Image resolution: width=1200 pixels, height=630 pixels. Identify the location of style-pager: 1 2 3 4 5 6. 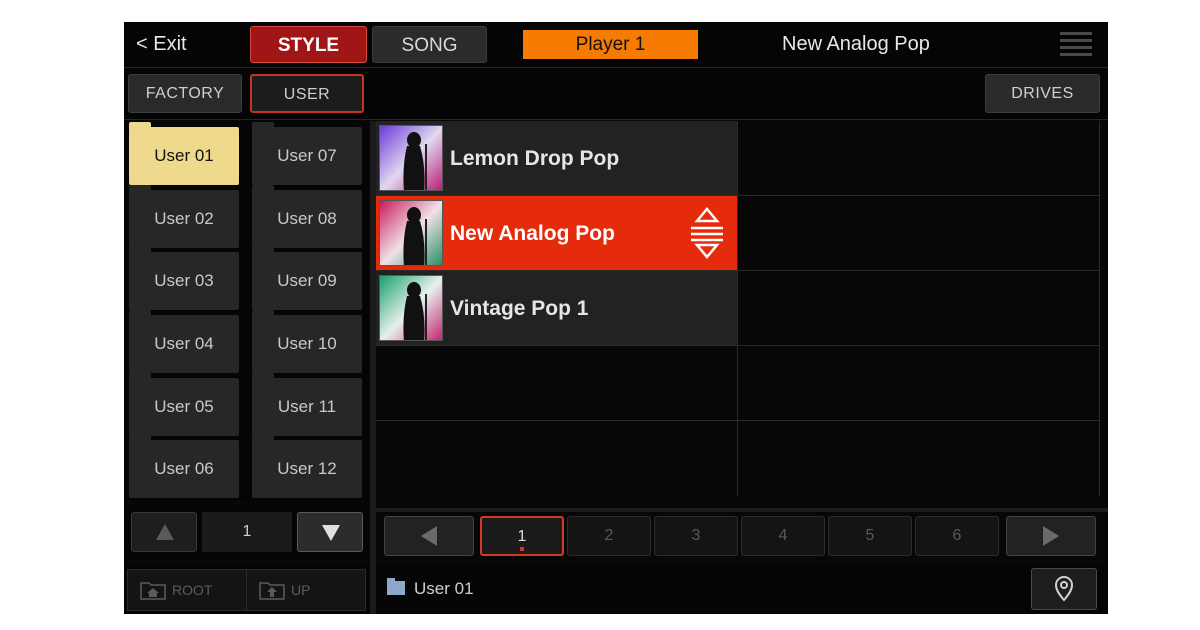
(742, 534).